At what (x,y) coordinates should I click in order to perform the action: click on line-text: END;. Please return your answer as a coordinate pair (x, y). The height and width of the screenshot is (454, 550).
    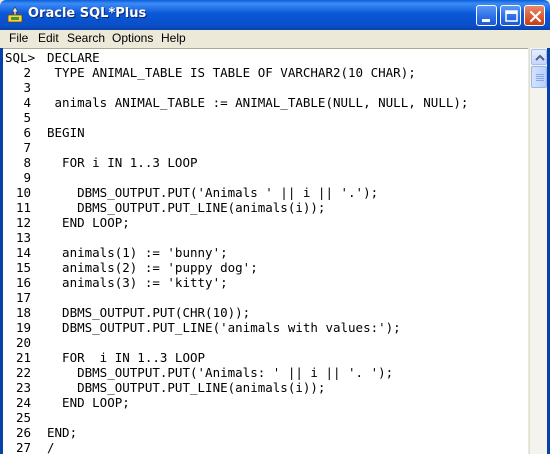
    Looking at the image, I should click on (62, 432).